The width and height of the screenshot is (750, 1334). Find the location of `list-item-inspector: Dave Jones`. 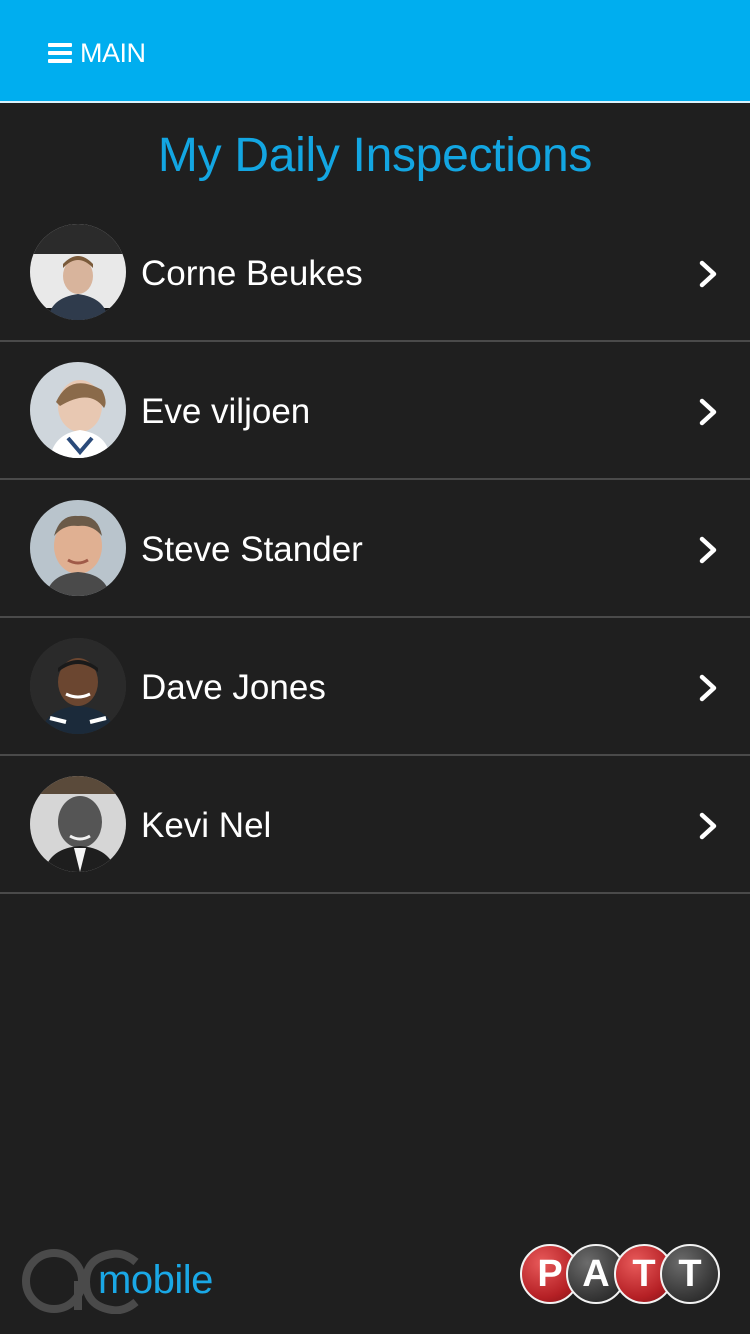

list-item-inspector: Dave Jones is located at coordinates (375, 687).